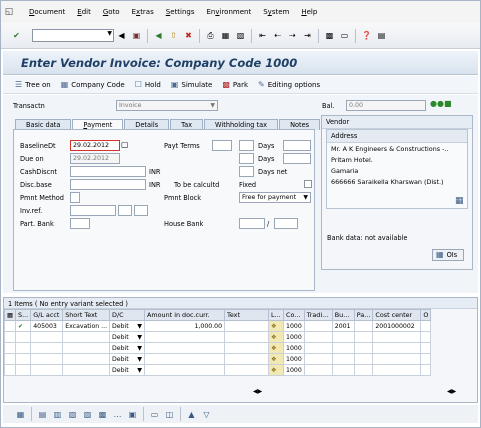 Image resolution: width=481 pixels, height=428 pixels. What do you see at coordinates (397, 348) in the screenshot?
I see `cost-center-cell` at bounding box center [397, 348].